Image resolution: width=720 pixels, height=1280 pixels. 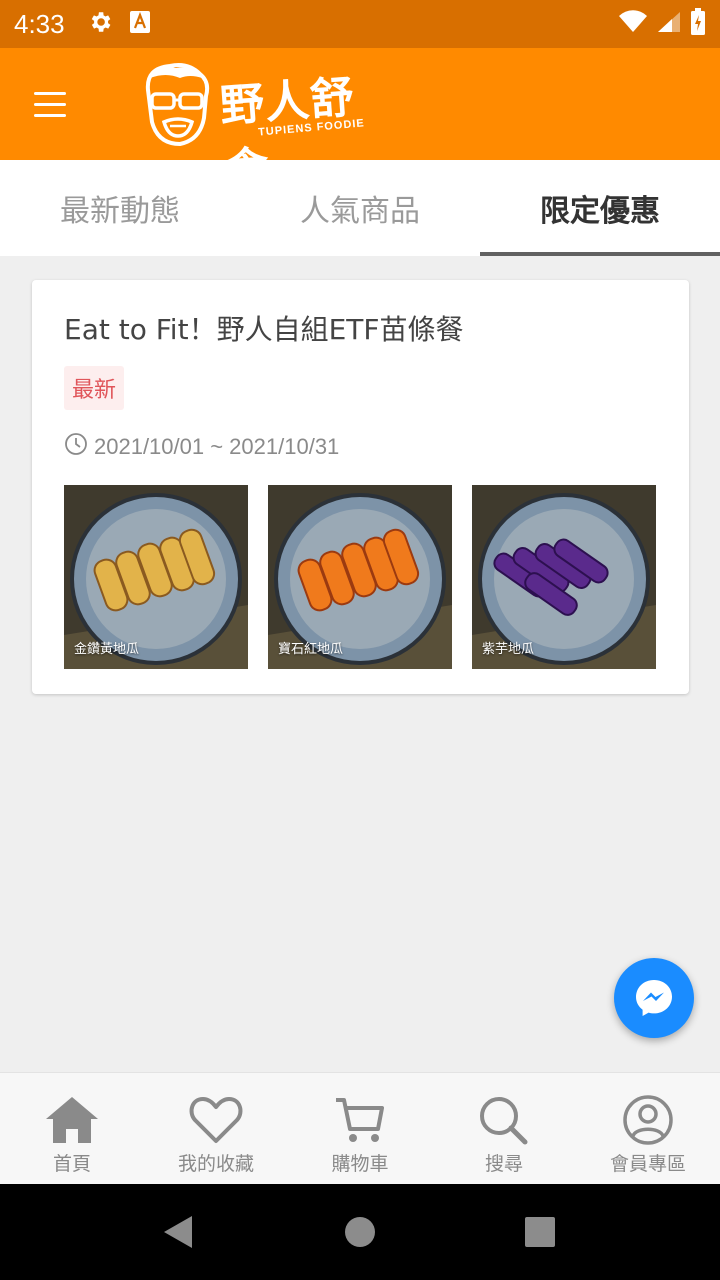 I want to click on tab-limited-offers: 限定優惠, so click(x=600, y=208).